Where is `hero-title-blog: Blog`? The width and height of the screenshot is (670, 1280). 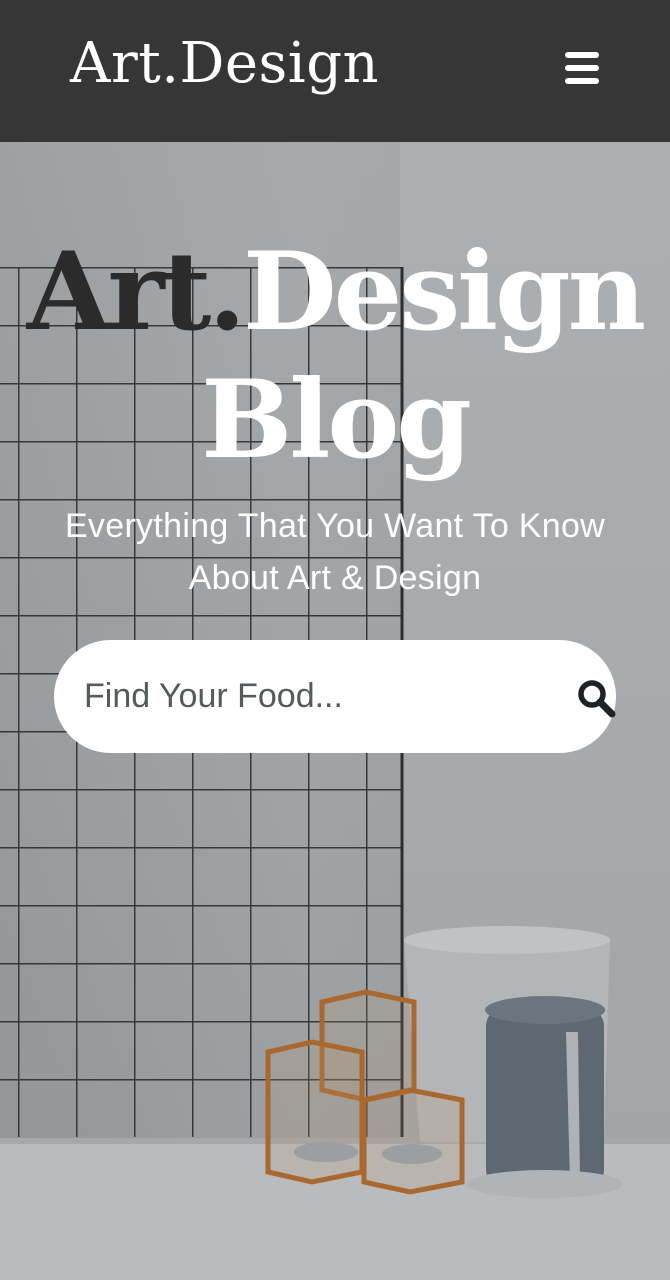
hero-title-blog: Blog is located at coordinates (336, 420).